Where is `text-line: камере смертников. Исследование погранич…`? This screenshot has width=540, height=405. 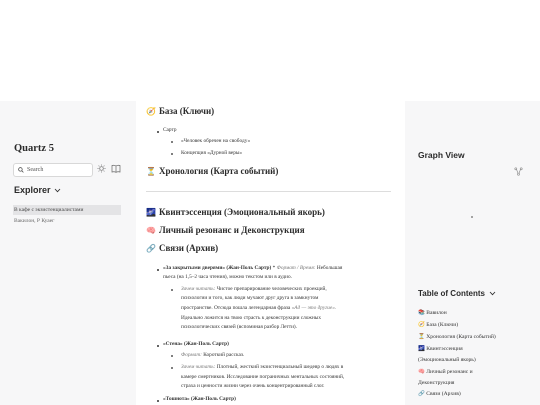
text-line: камере смертников. Исследование погранич… is located at coordinates (263, 377).